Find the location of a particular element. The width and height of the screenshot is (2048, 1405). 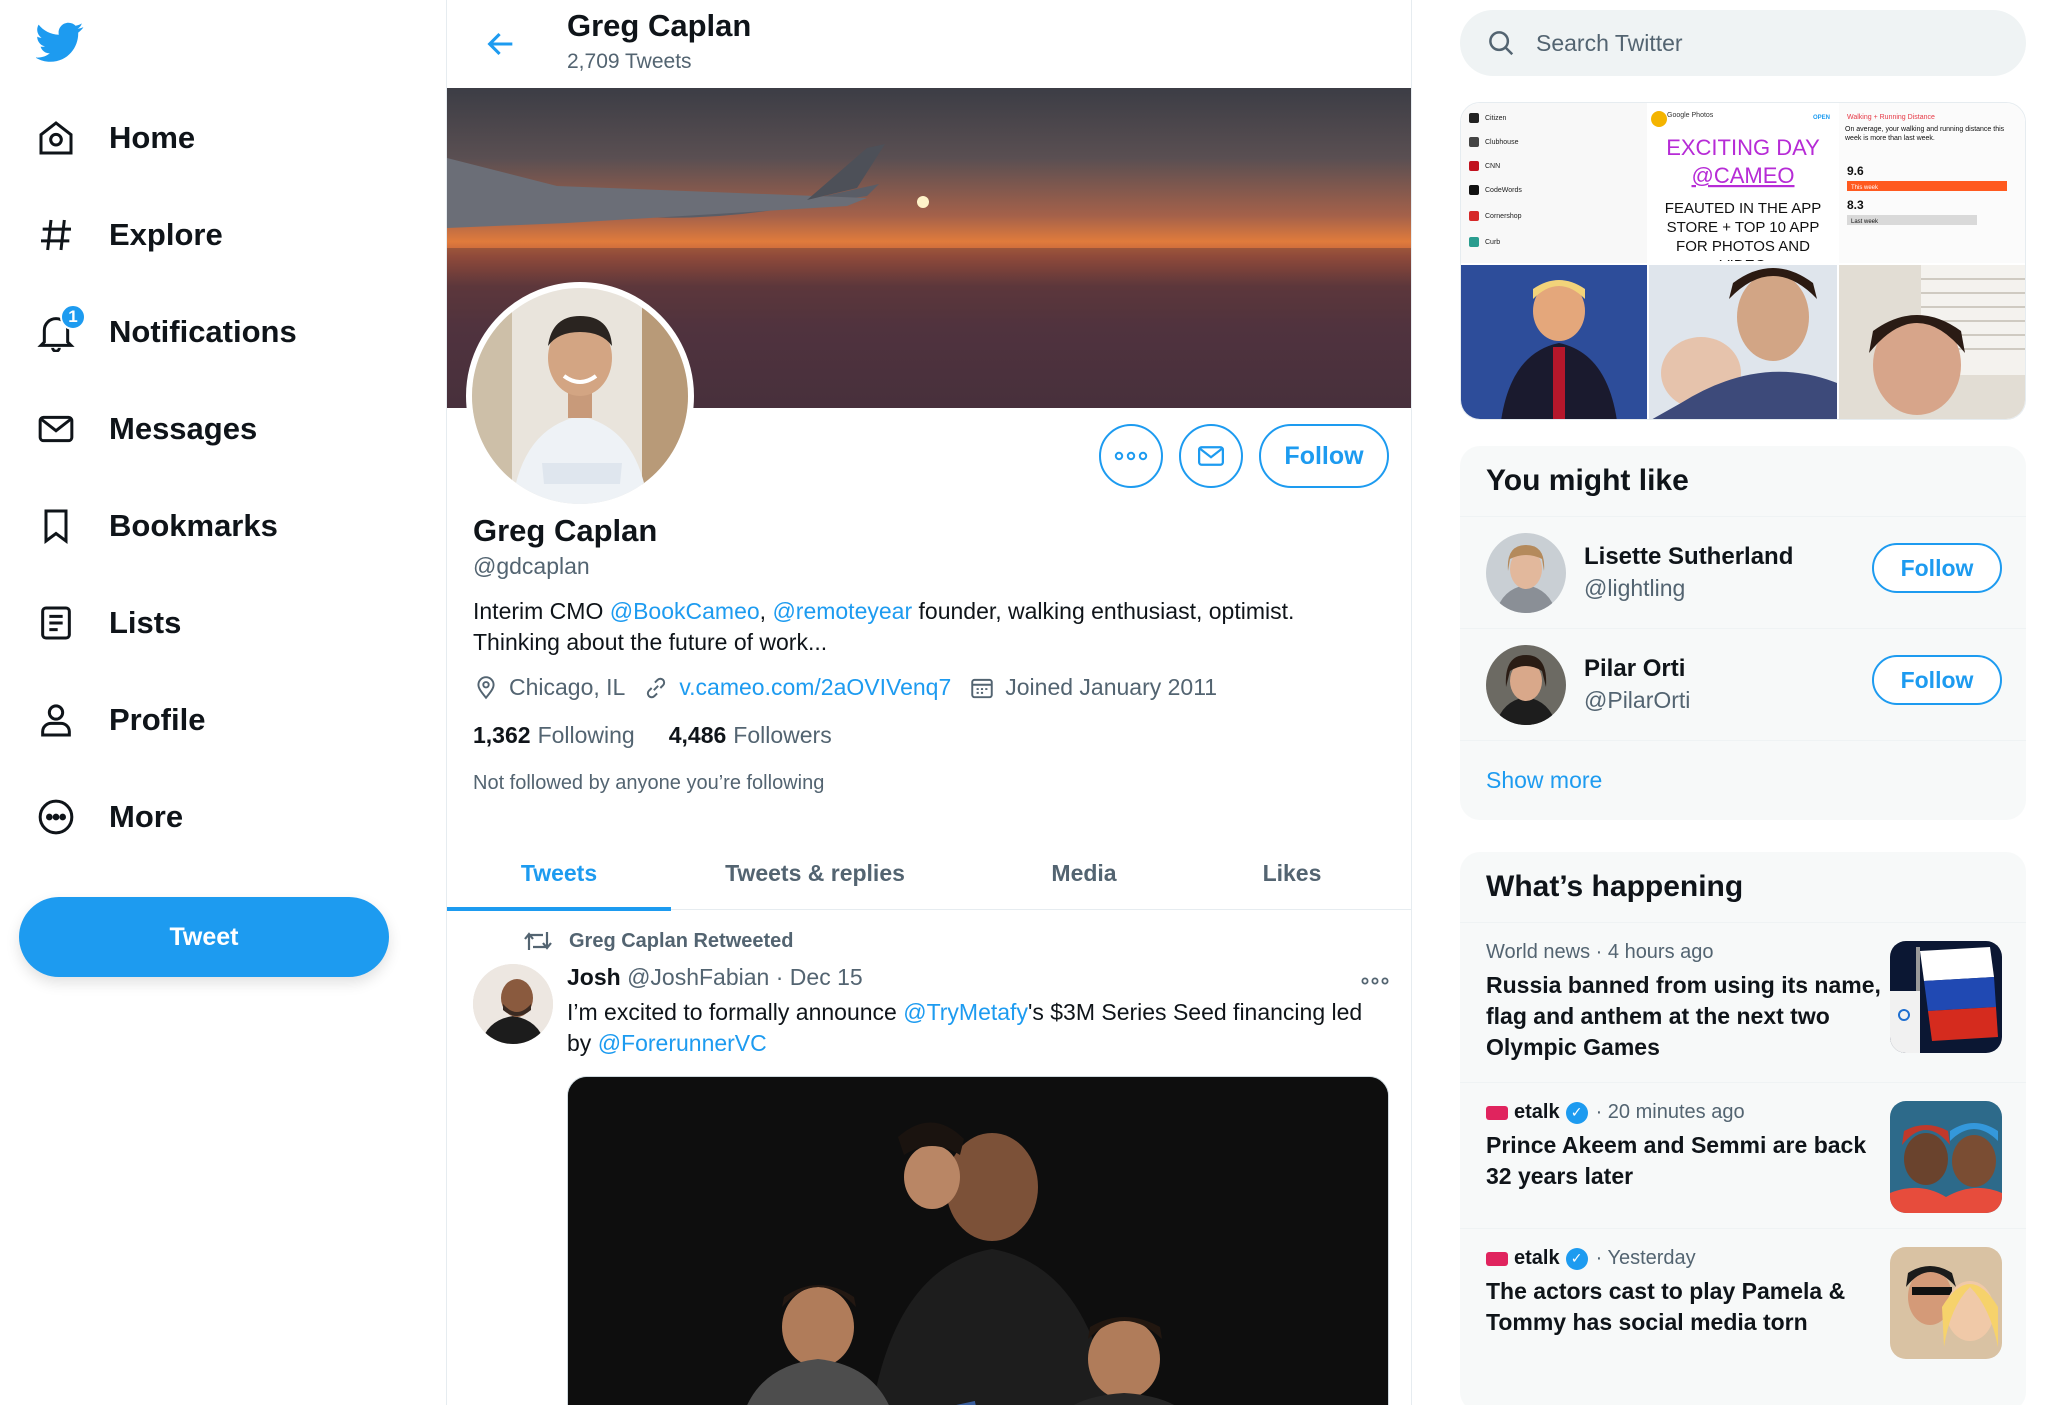

tweet-mention-link: @ForerunnerVC is located at coordinates (682, 1043).